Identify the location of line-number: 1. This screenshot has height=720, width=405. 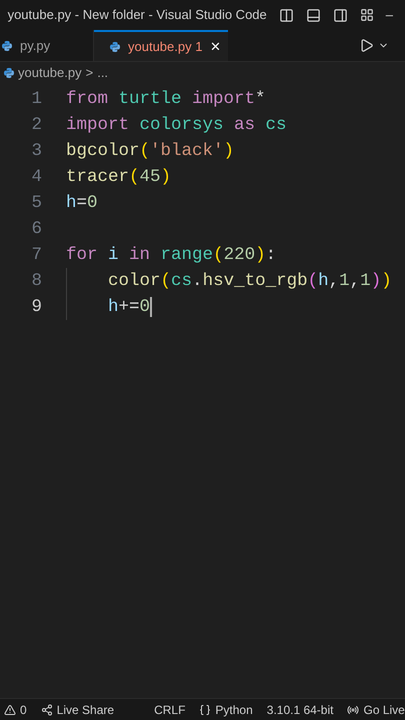
(36, 99).